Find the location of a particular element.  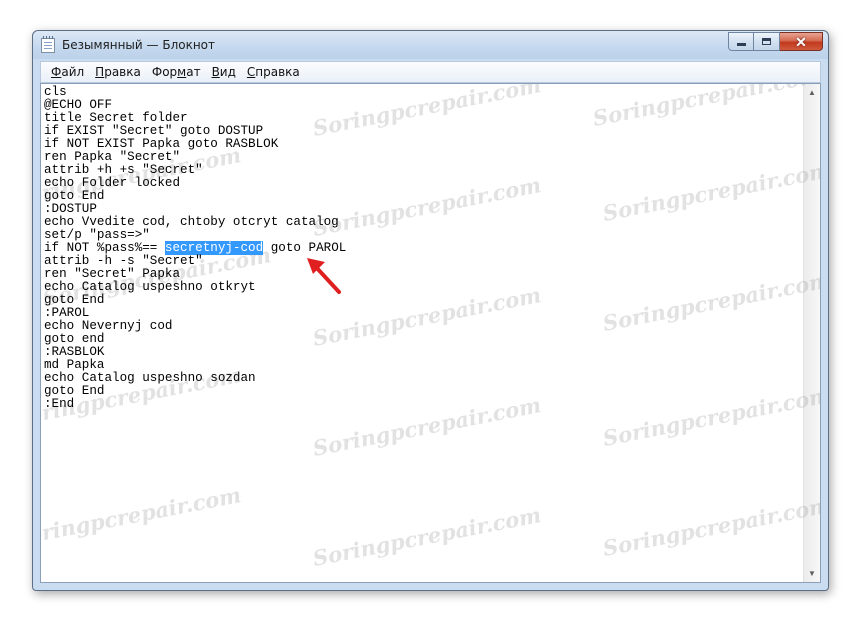

window-title: Безымянный — Блокнот is located at coordinates (139, 45).